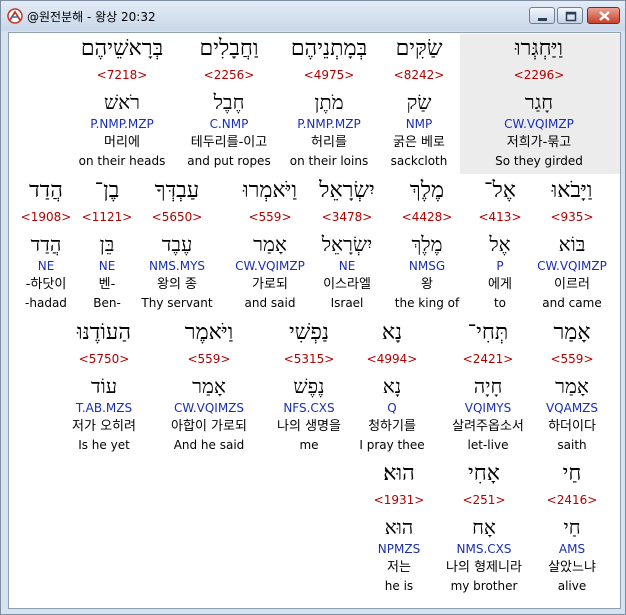 The width and height of the screenshot is (626, 615). What do you see at coordinates (309, 359) in the screenshot?
I see `strongs-number: <5315>` at bounding box center [309, 359].